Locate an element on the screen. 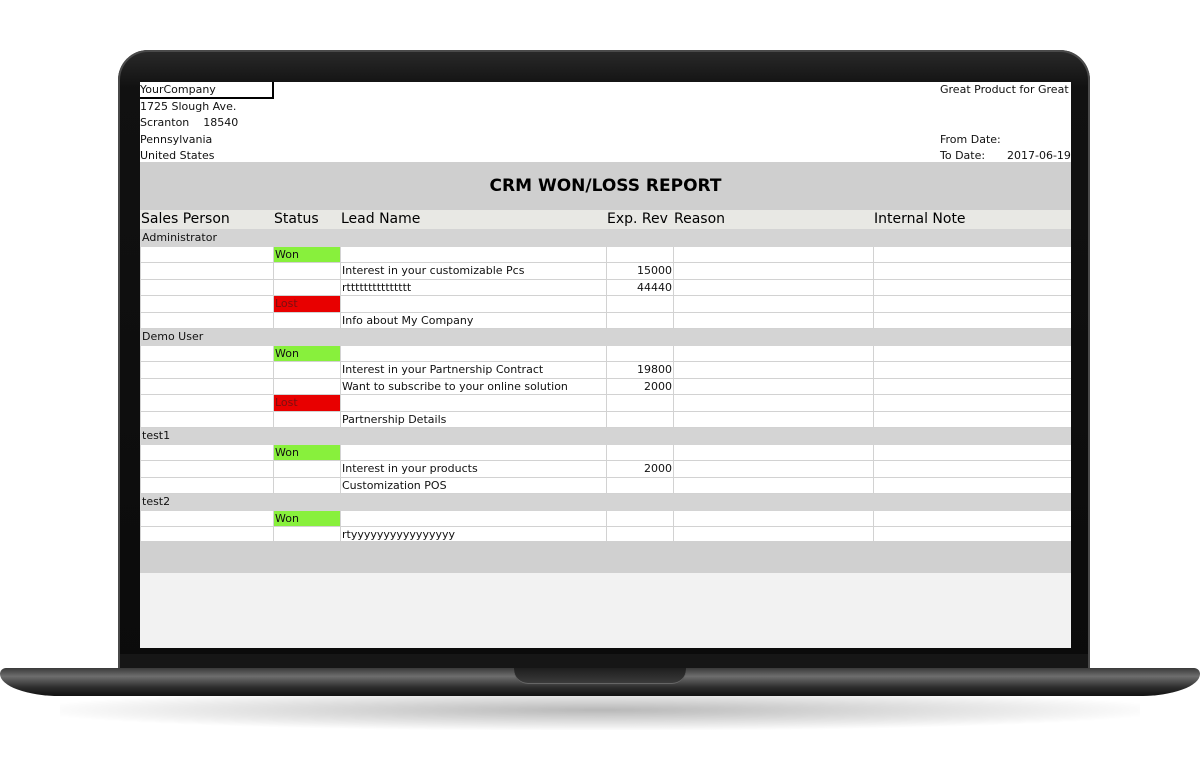 Image resolution: width=1200 pixels, height=766 pixels. exp-rev-cell: 15000 is located at coordinates (640, 271).